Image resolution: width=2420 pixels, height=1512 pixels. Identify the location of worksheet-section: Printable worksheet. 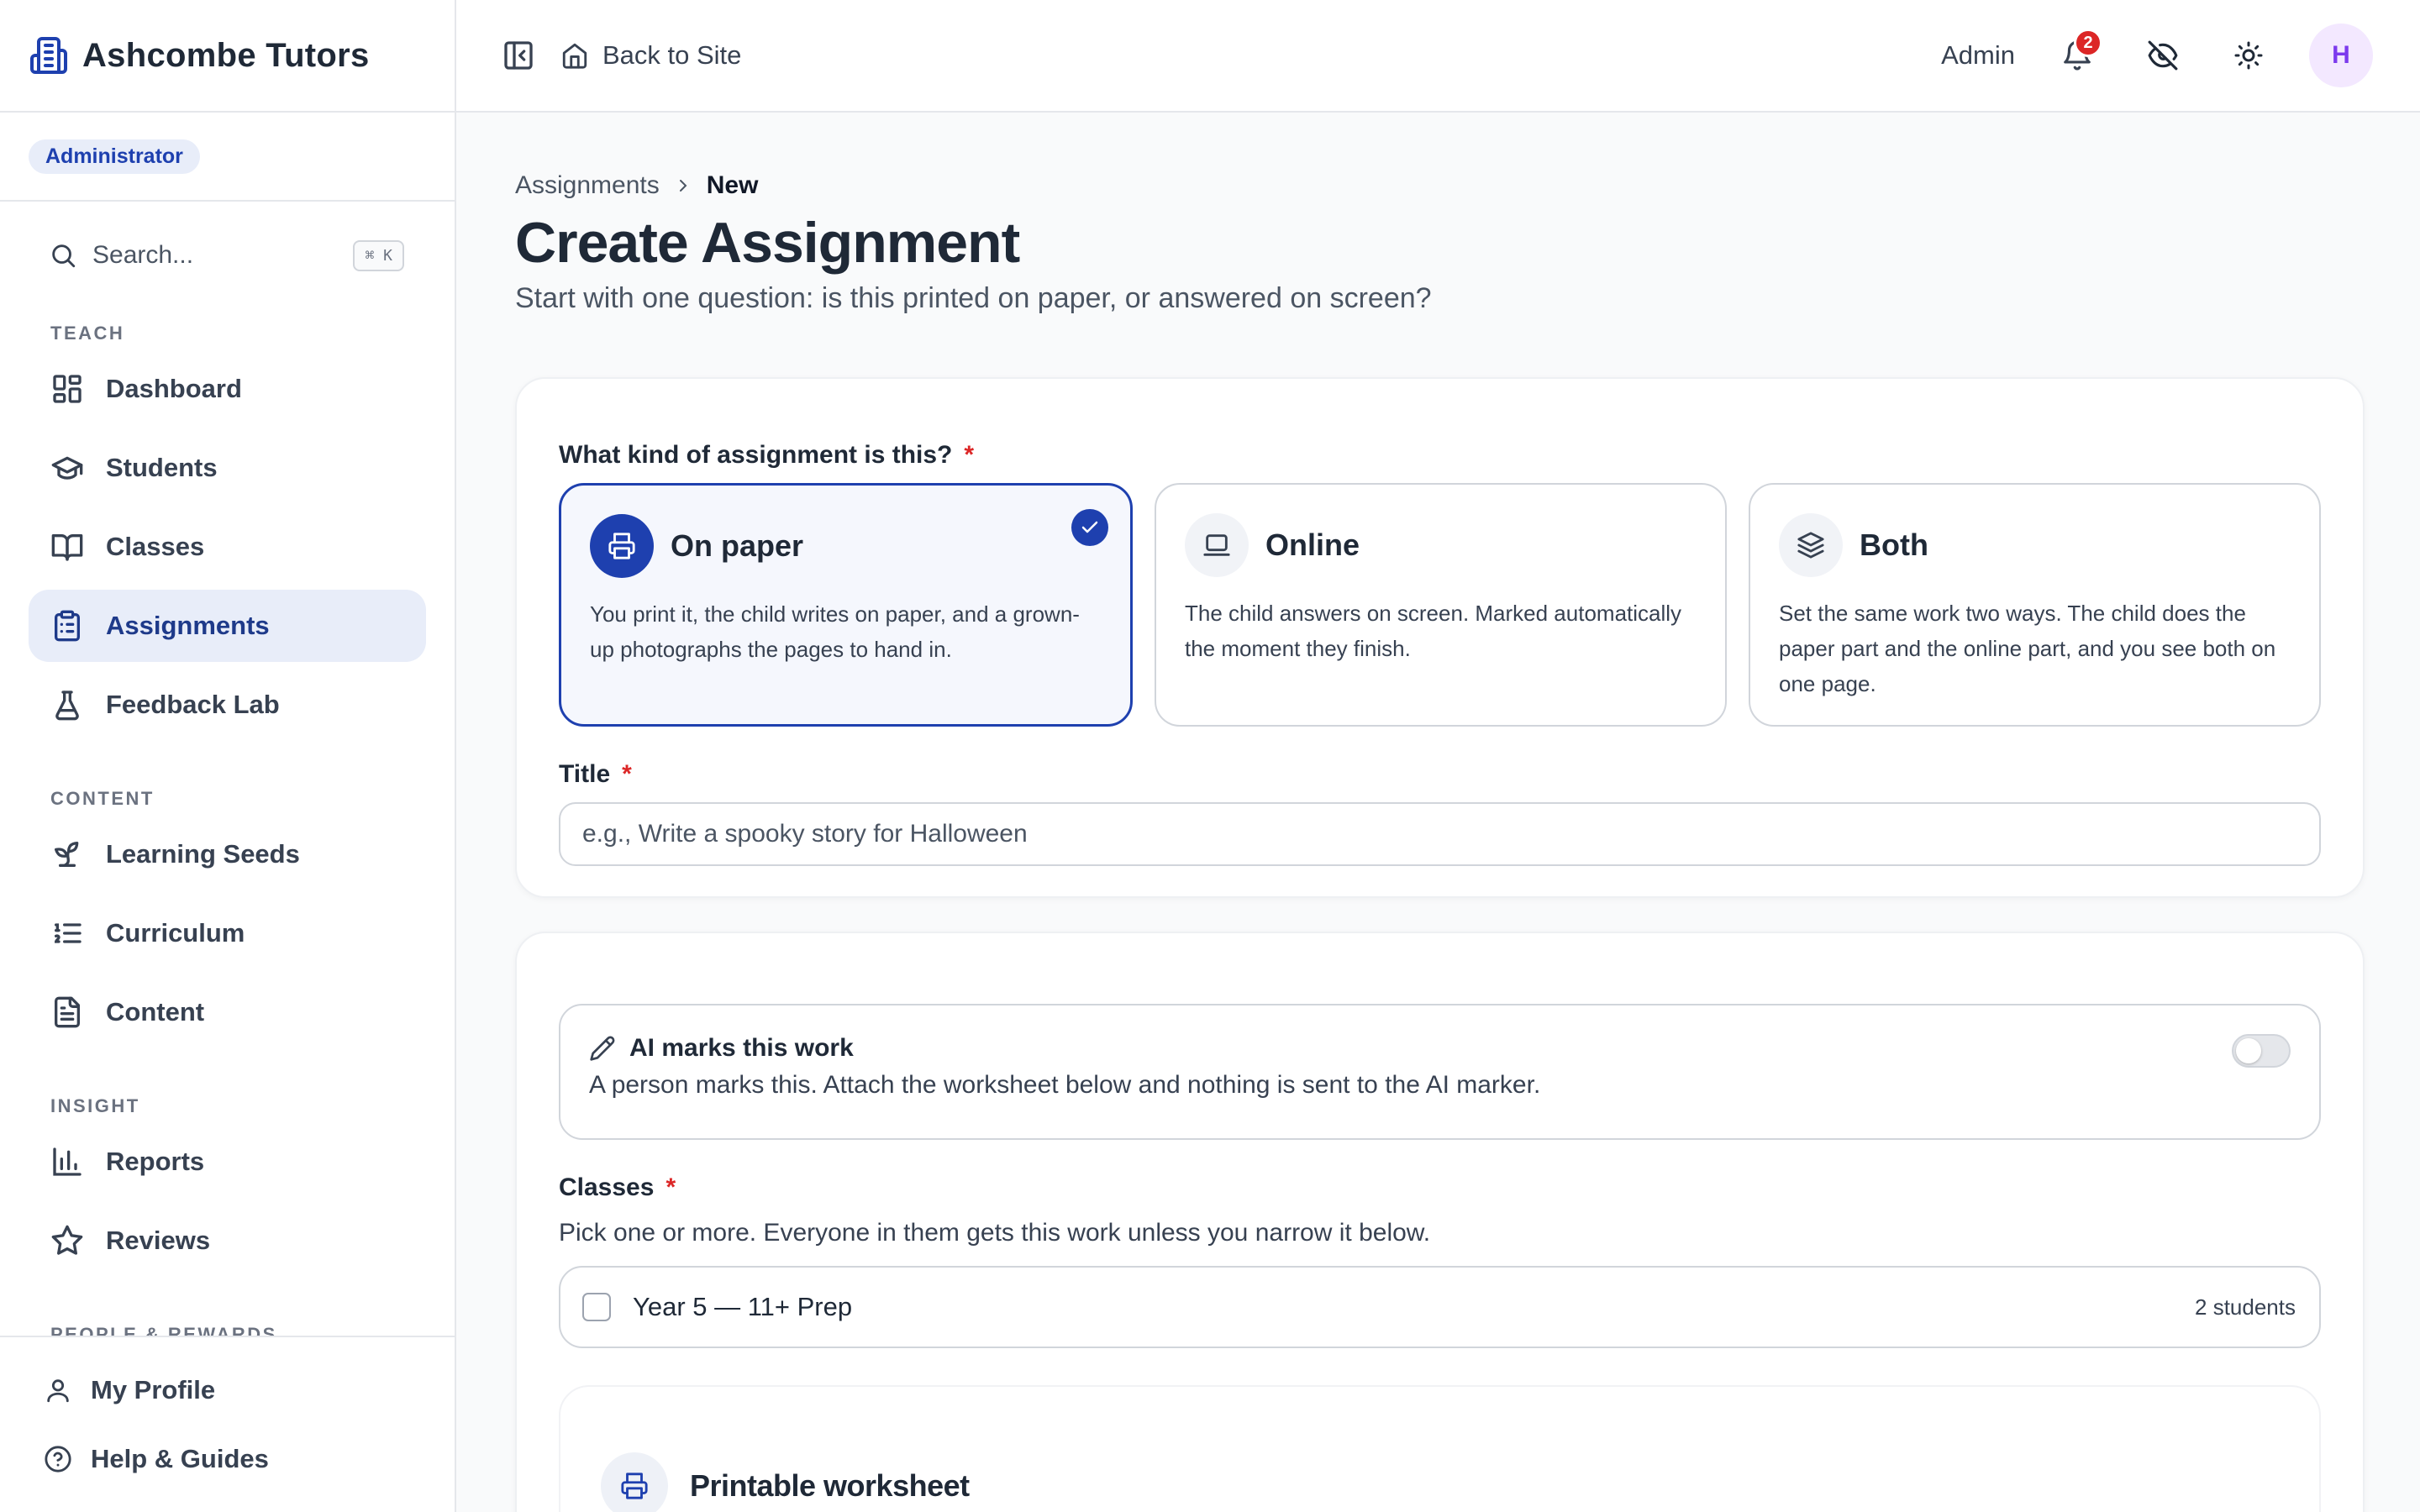
(1440, 1448).